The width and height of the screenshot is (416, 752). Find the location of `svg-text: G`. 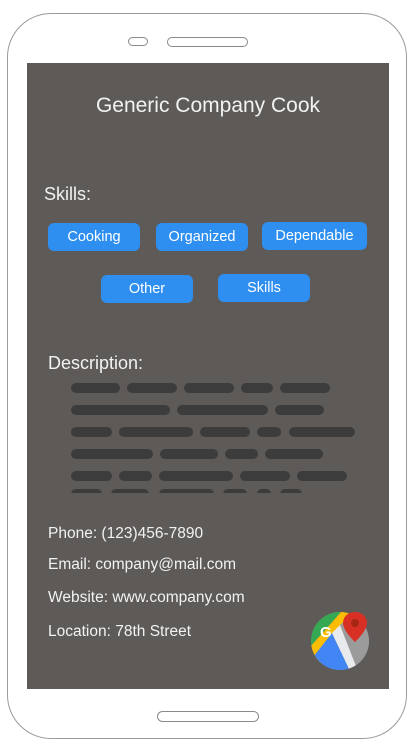

svg-text: G is located at coordinates (326, 632).